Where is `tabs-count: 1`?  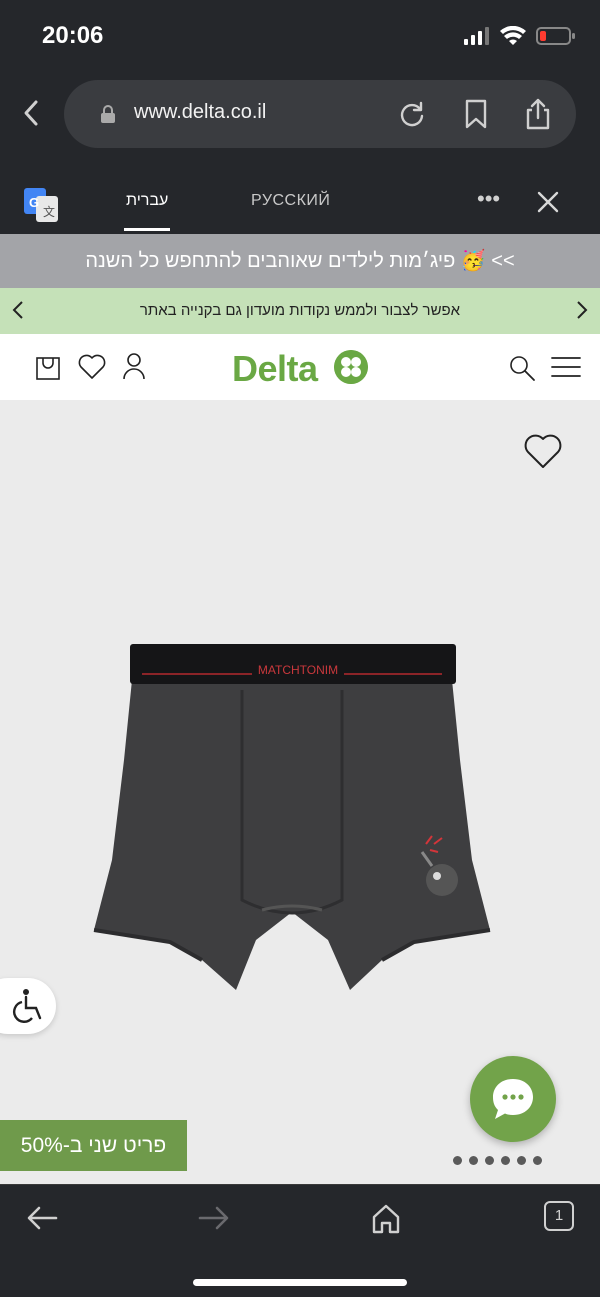
tabs-count: 1 is located at coordinates (559, 1215).